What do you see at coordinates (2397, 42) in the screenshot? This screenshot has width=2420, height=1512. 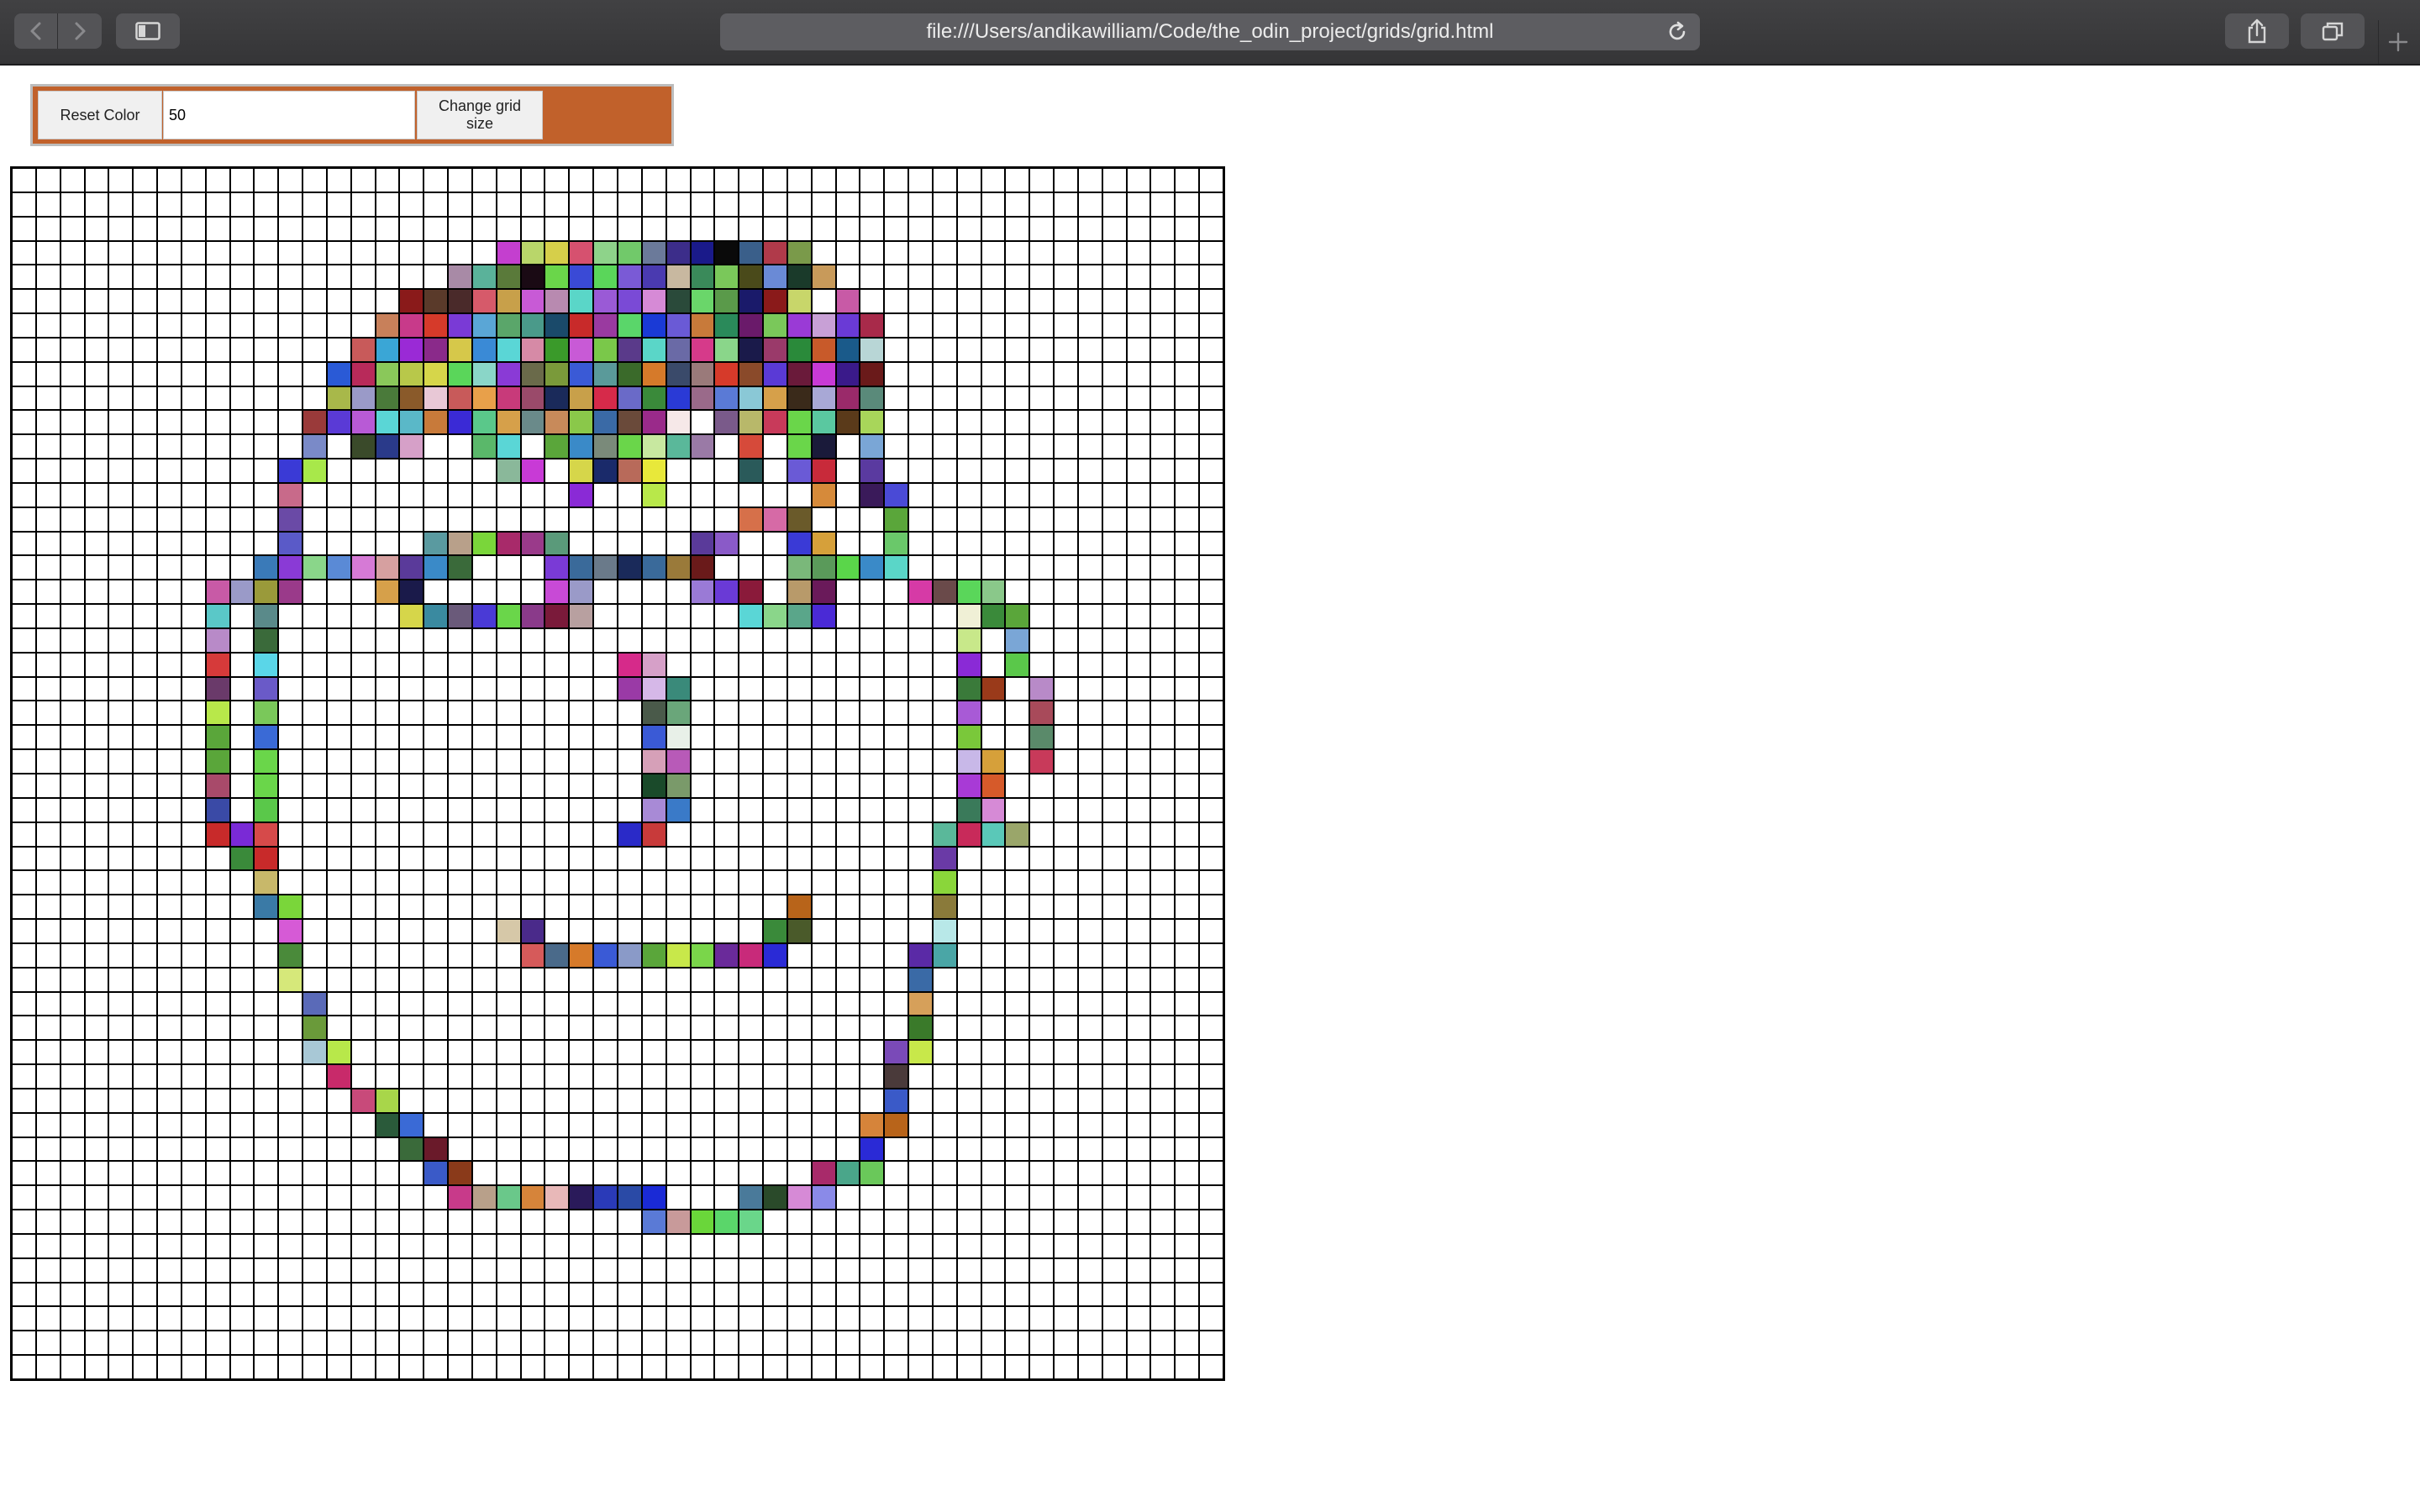 I see `new-tab-button` at bounding box center [2397, 42].